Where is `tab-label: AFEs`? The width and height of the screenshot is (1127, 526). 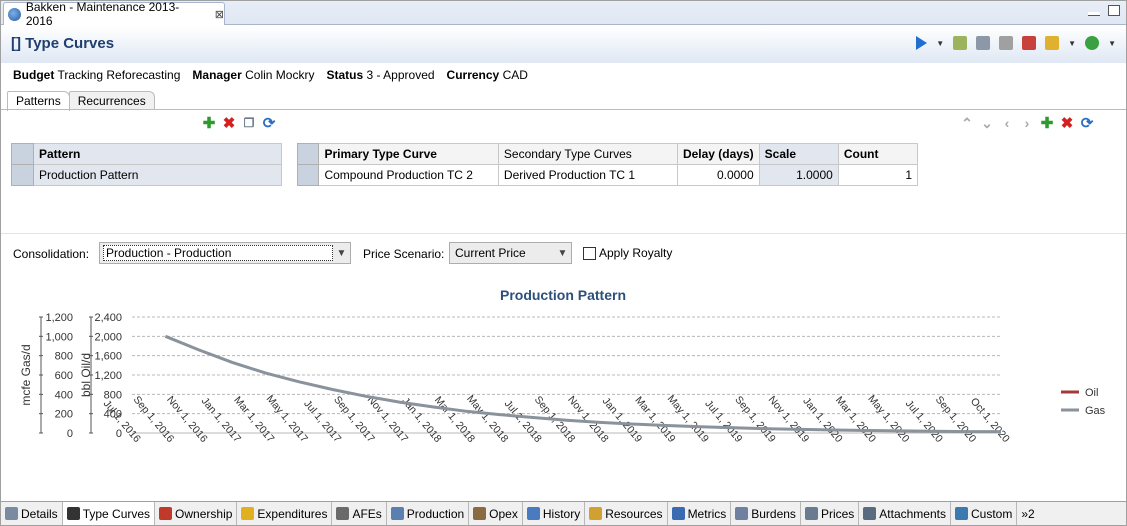 tab-label: AFEs is located at coordinates (367, 513).